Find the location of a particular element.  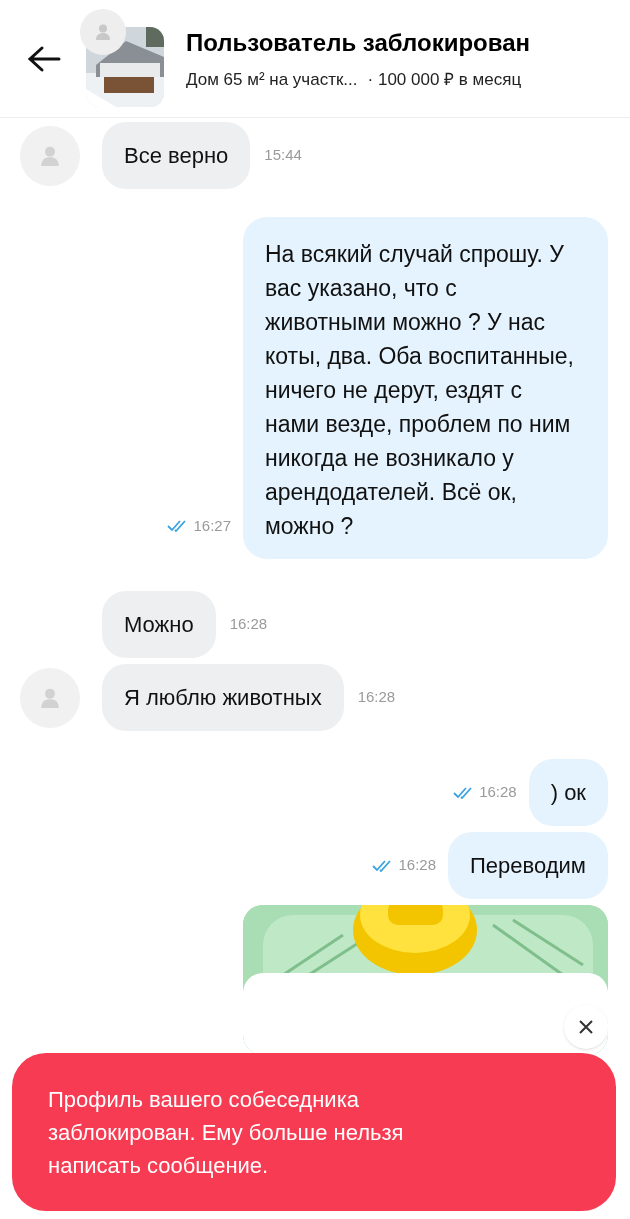

message-bubble: ) ок is located at coordinates (568, 792).